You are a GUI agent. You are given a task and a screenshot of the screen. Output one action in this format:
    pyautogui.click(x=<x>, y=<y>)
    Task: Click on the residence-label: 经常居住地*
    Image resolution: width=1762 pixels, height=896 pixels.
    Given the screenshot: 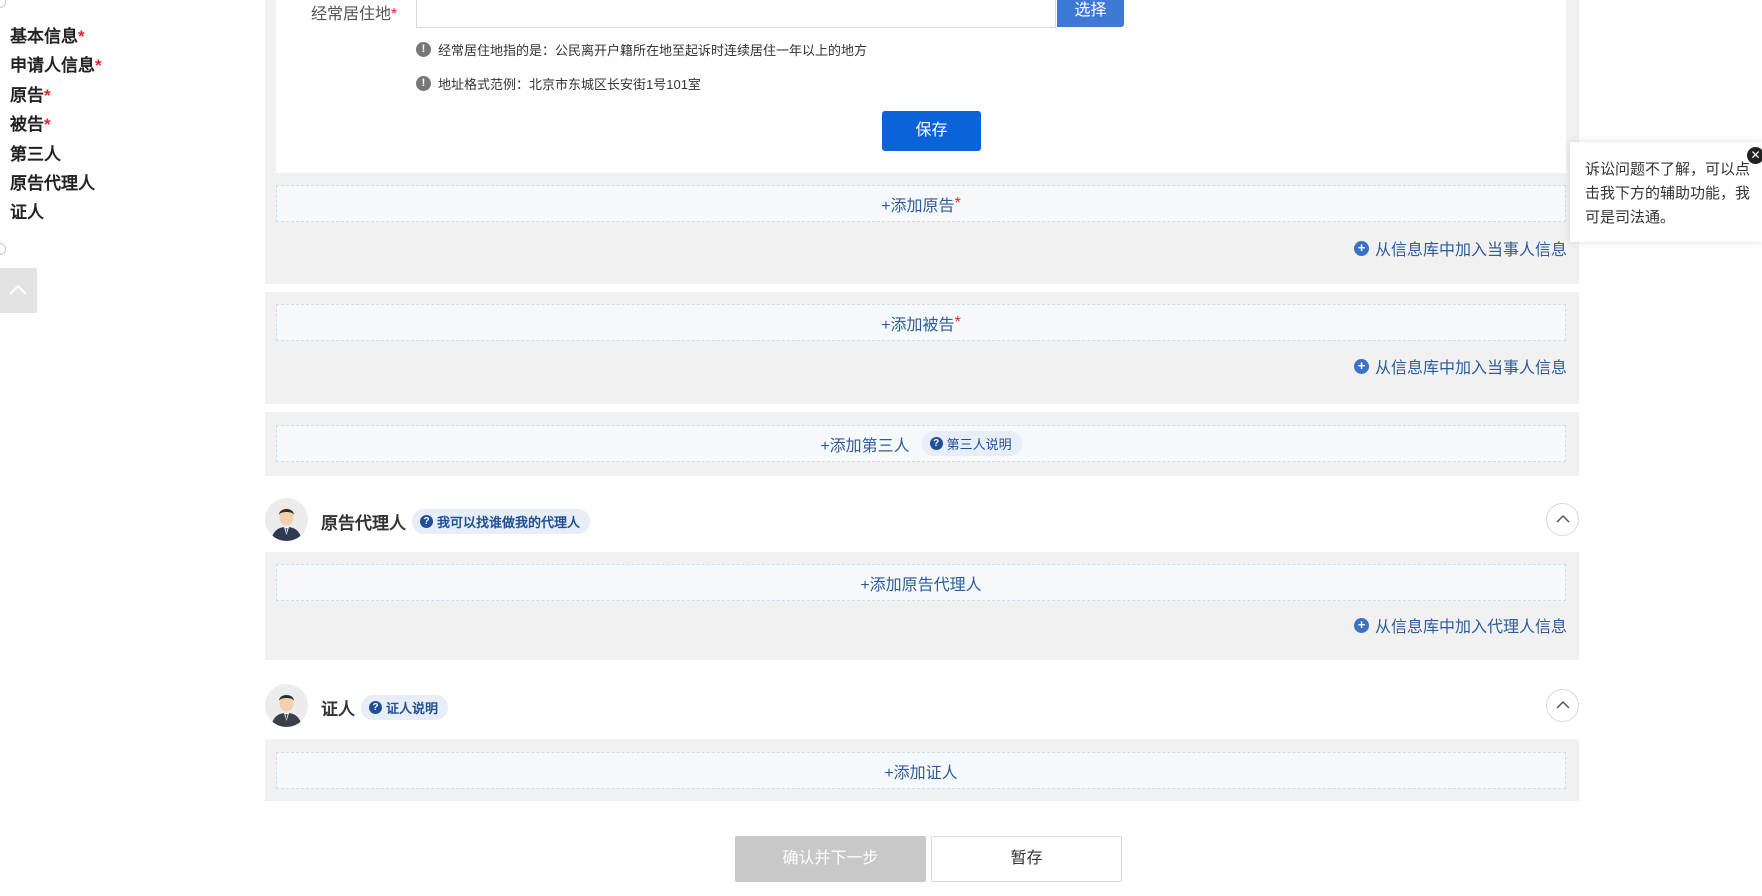 What is the action you would take?
    pyautogui.click(x=354, y=14)
    